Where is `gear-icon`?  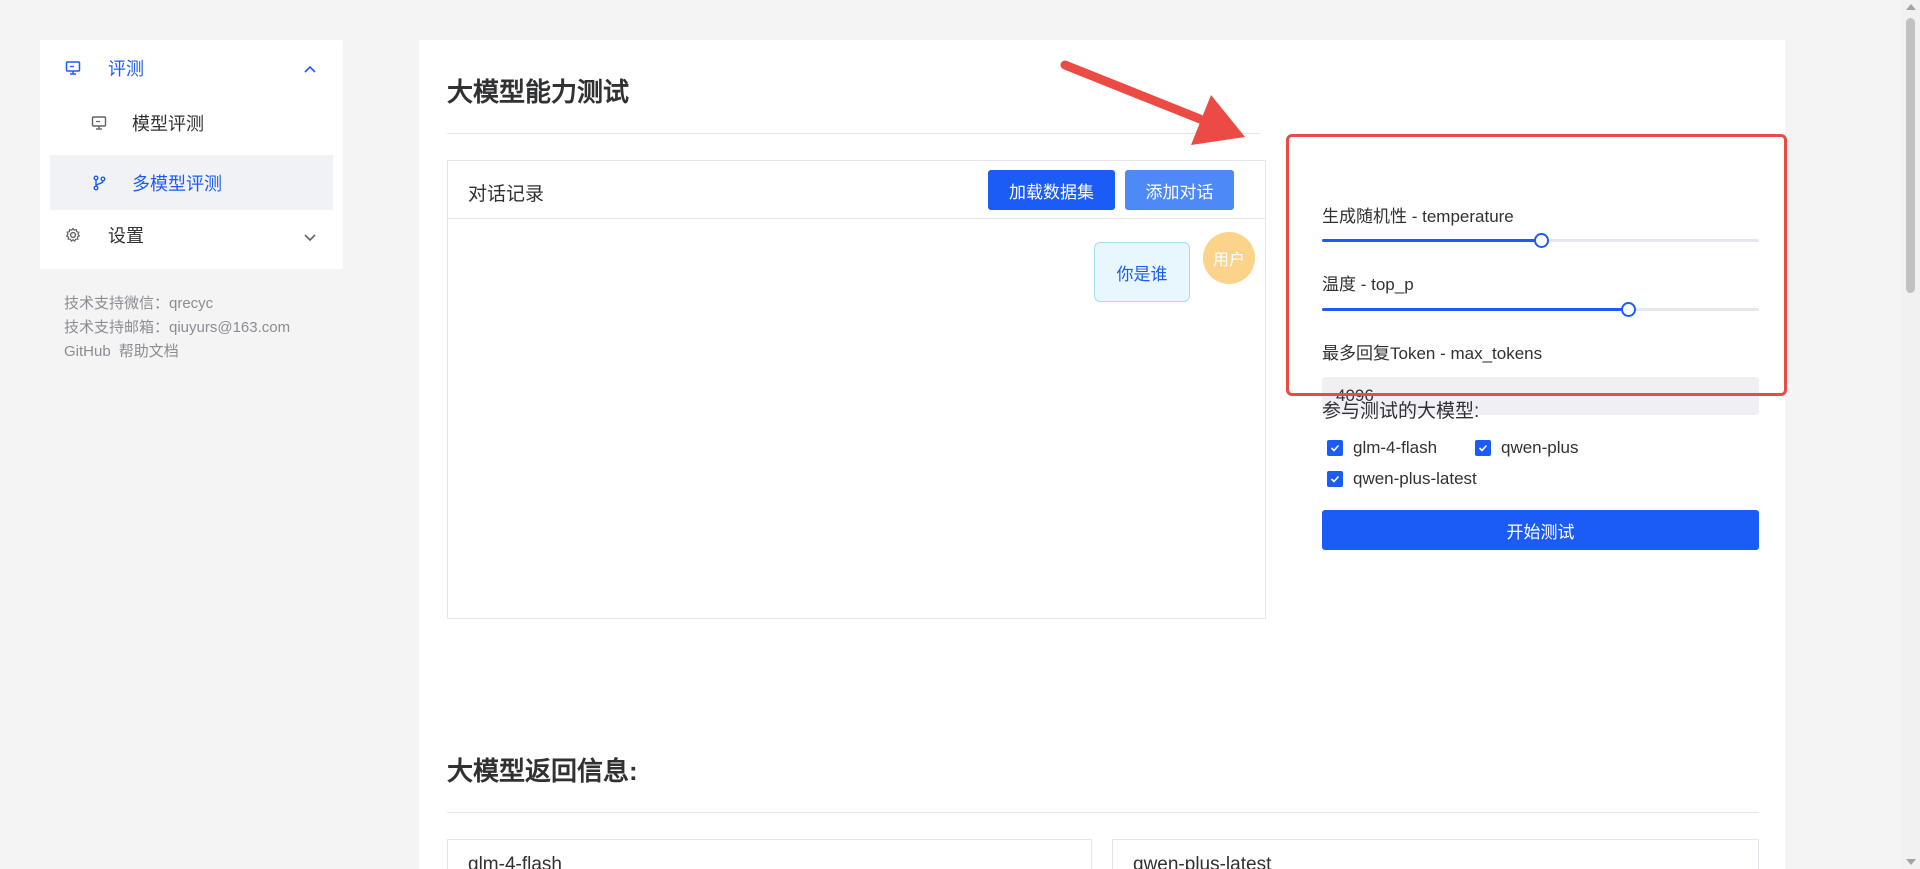
gear-icon is located at coordinates (73, 235).